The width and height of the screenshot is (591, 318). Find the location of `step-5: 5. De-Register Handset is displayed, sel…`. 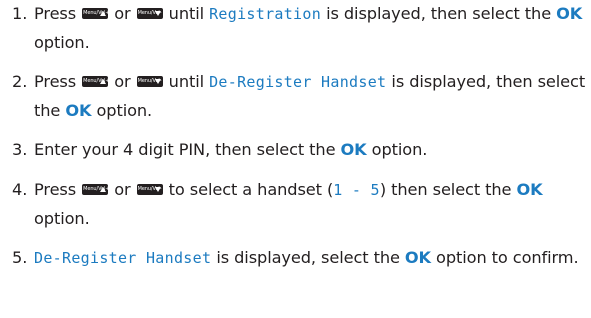

step-5: 5. De-Register Handset is displayed, sel… is located at coordinates (299, 258).